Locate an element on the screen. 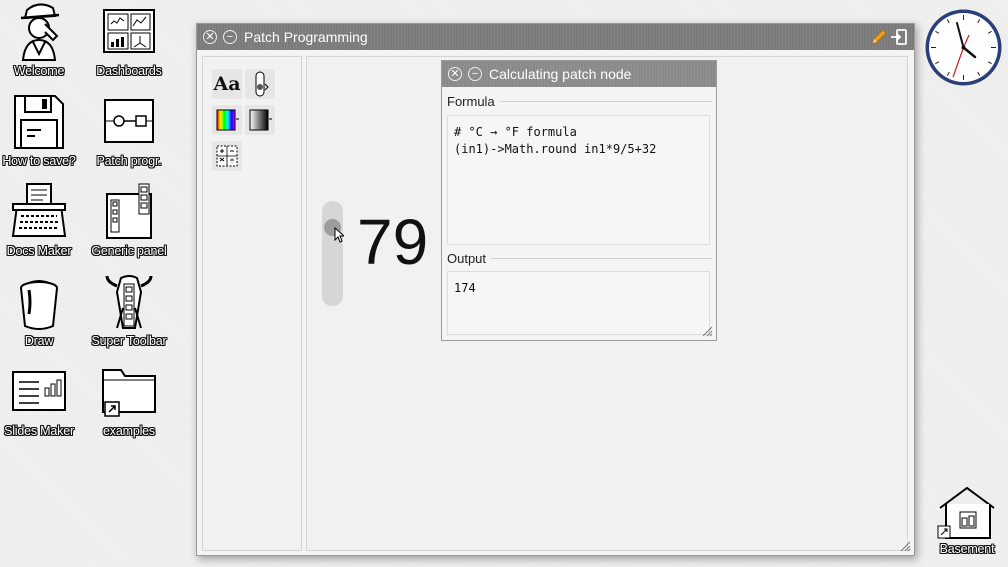 The image size is (1008, 567). output-field: 174 is located at coordinates (578, 303).